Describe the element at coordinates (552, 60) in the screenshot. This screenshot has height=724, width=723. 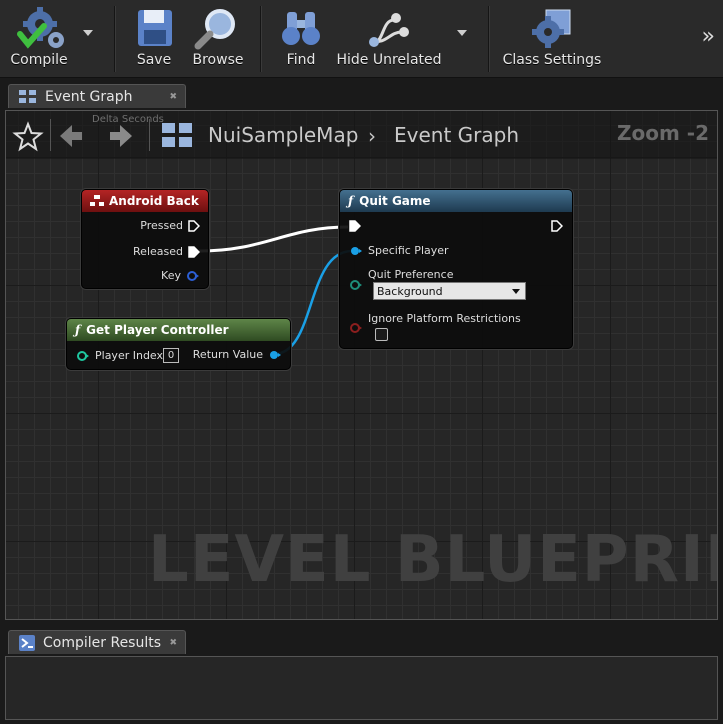
I see `class-settings-label: Class Settings` at that location.